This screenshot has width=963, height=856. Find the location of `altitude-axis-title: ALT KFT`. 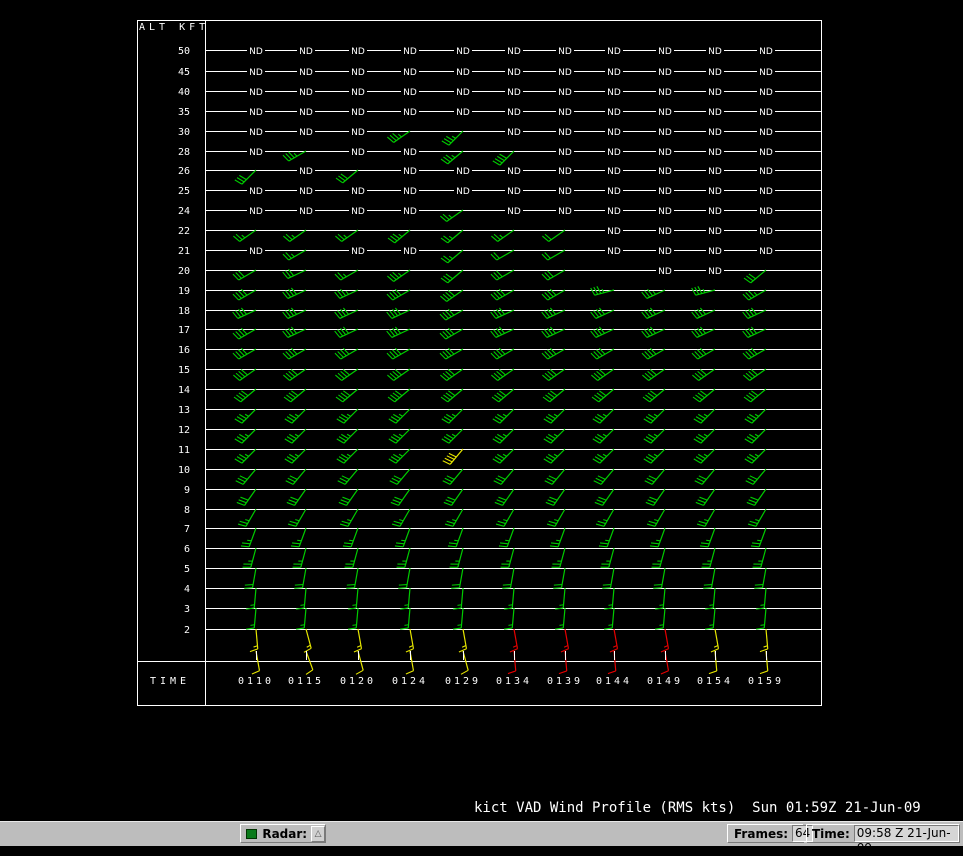

altitude-axis-title: ALT KFT is located at coordinates (174, 27).